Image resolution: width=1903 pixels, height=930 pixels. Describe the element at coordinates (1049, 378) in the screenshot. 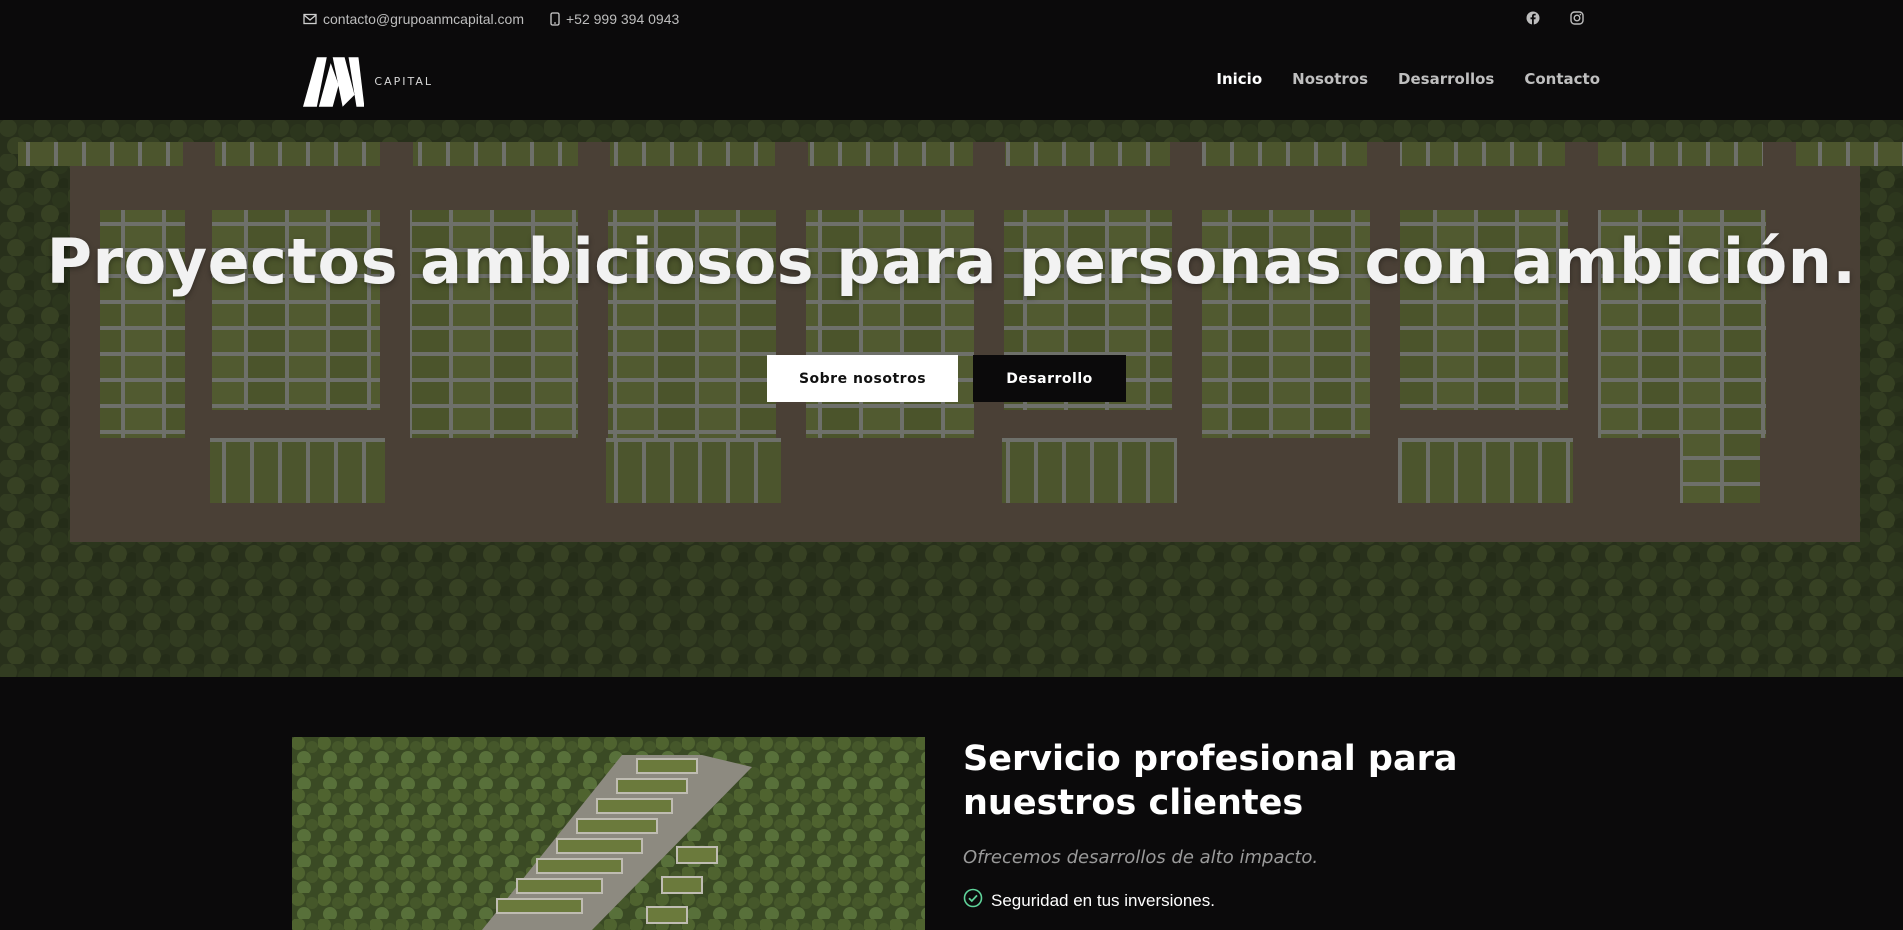

I see `development-button: Desarrollo` at that location.